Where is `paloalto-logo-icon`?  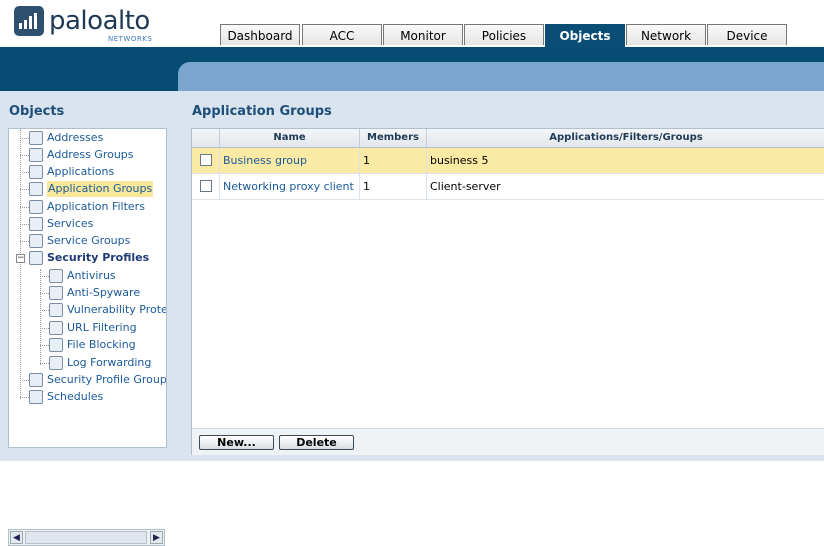 paloalto-logo-icon is located at coordinates (29, 21).